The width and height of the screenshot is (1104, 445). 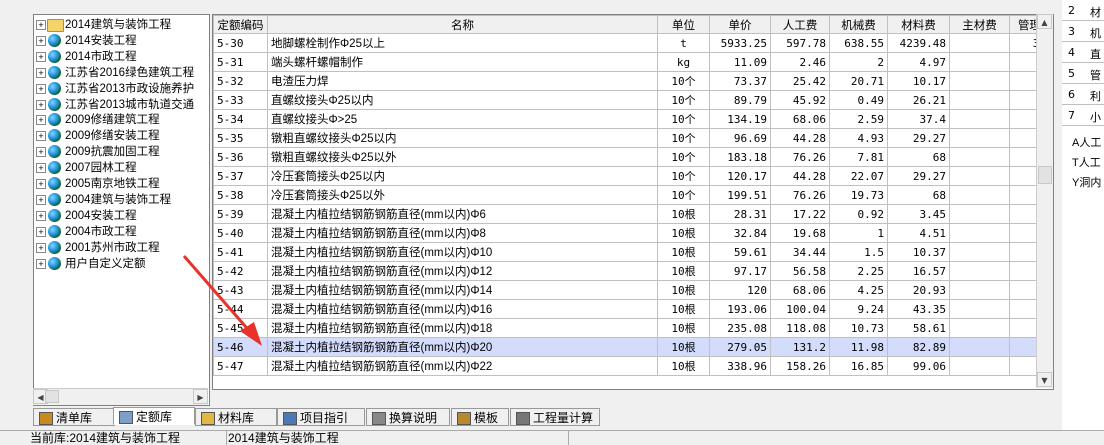 What do you see at coordinates (240, 43) in the screenshot?
I see `table-cell: 5-30` at bounding box center [240, 43].